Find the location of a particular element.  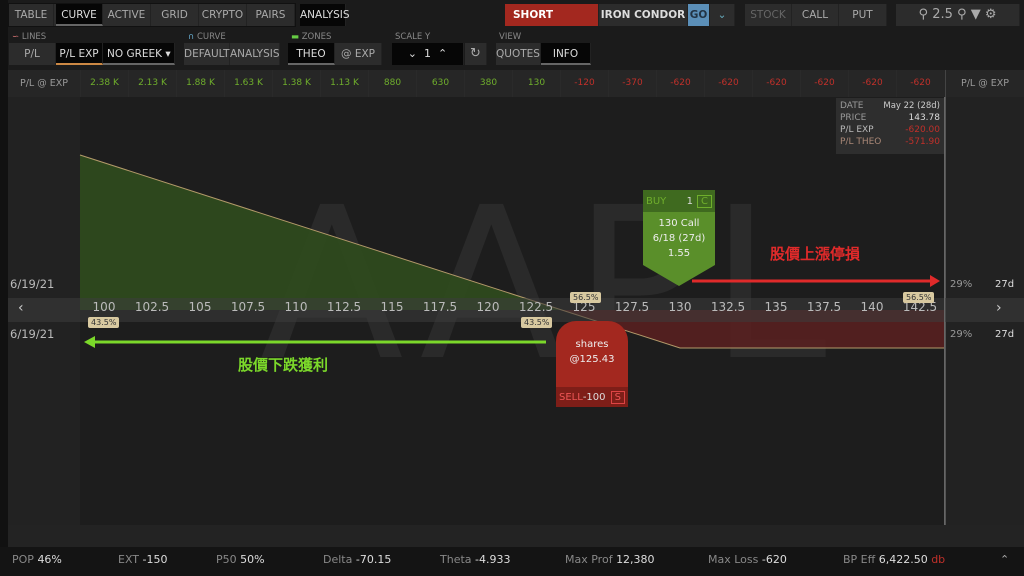

stat-value: 50% is located at coordinates (252, 559).